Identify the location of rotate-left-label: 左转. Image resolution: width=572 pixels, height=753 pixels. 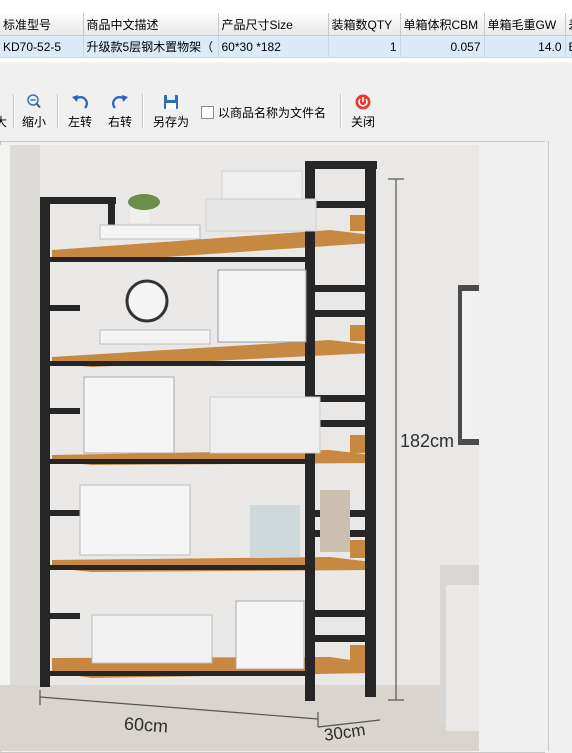
(79, 122).